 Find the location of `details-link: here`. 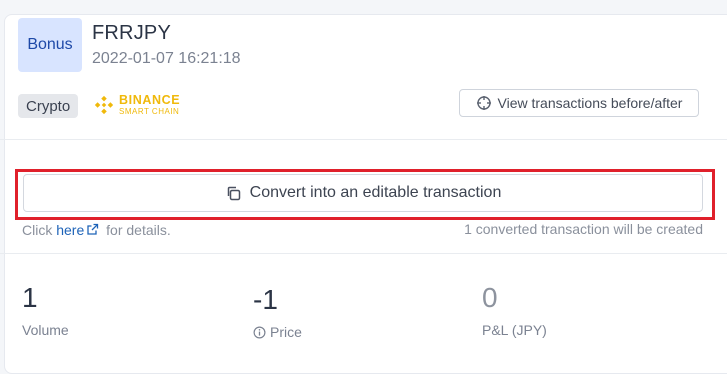

details-link: here is located at coordinates (70, 230).